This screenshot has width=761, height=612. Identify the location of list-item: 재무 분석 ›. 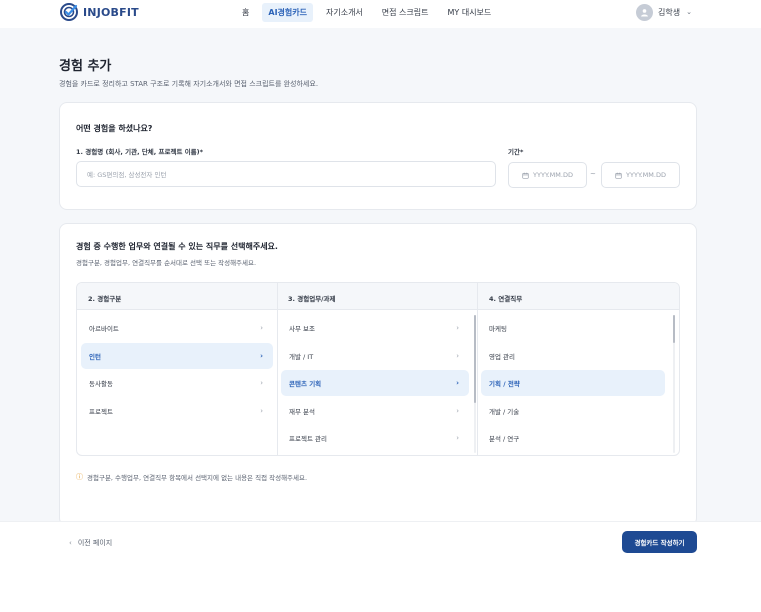
(375, 411).